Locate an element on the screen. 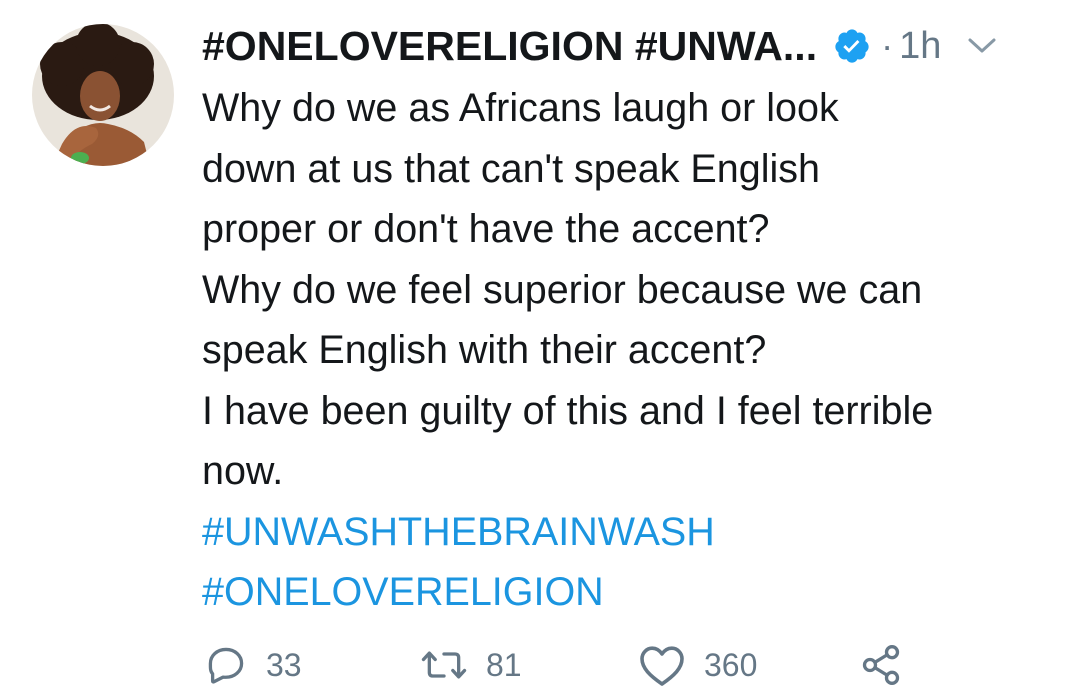 The image size is (1080, 698). timestamp: 1h is located at coordinates (920, 46).